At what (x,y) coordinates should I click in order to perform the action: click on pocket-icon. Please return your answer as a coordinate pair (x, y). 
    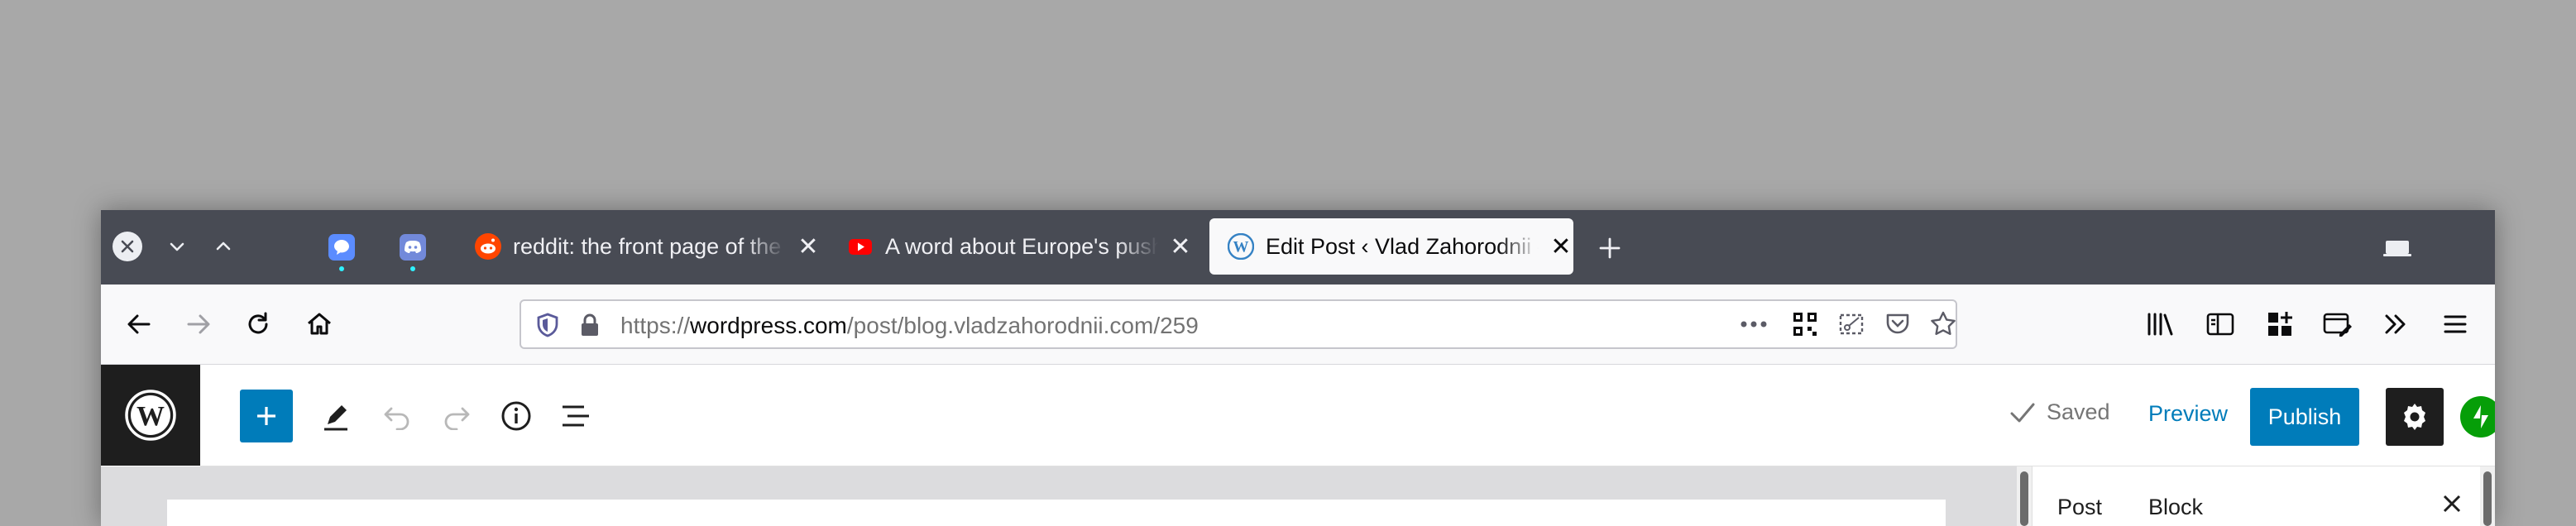
    Looking at the image, I should click on (1897, 324).